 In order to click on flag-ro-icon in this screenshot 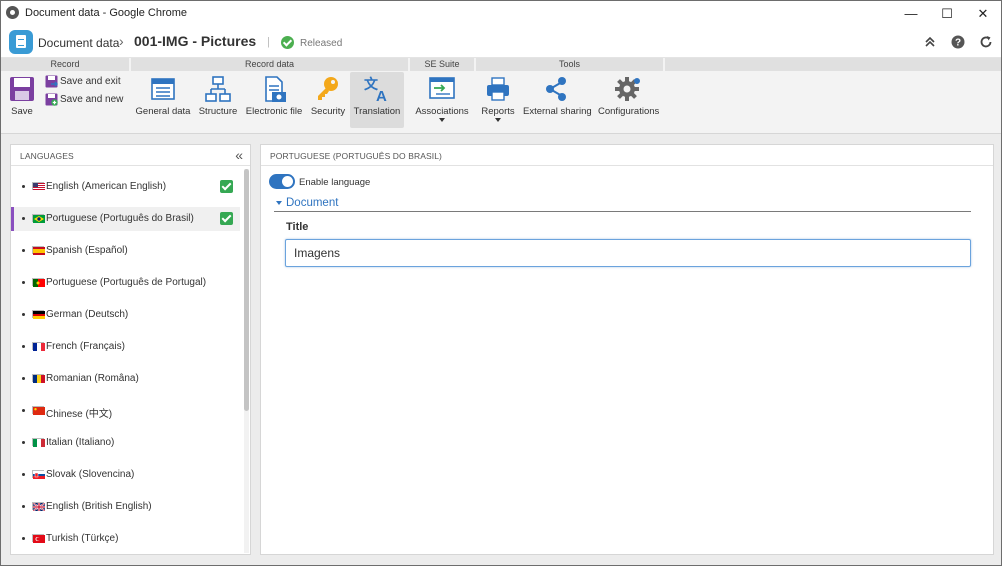, I will do `click(38, 378)`.